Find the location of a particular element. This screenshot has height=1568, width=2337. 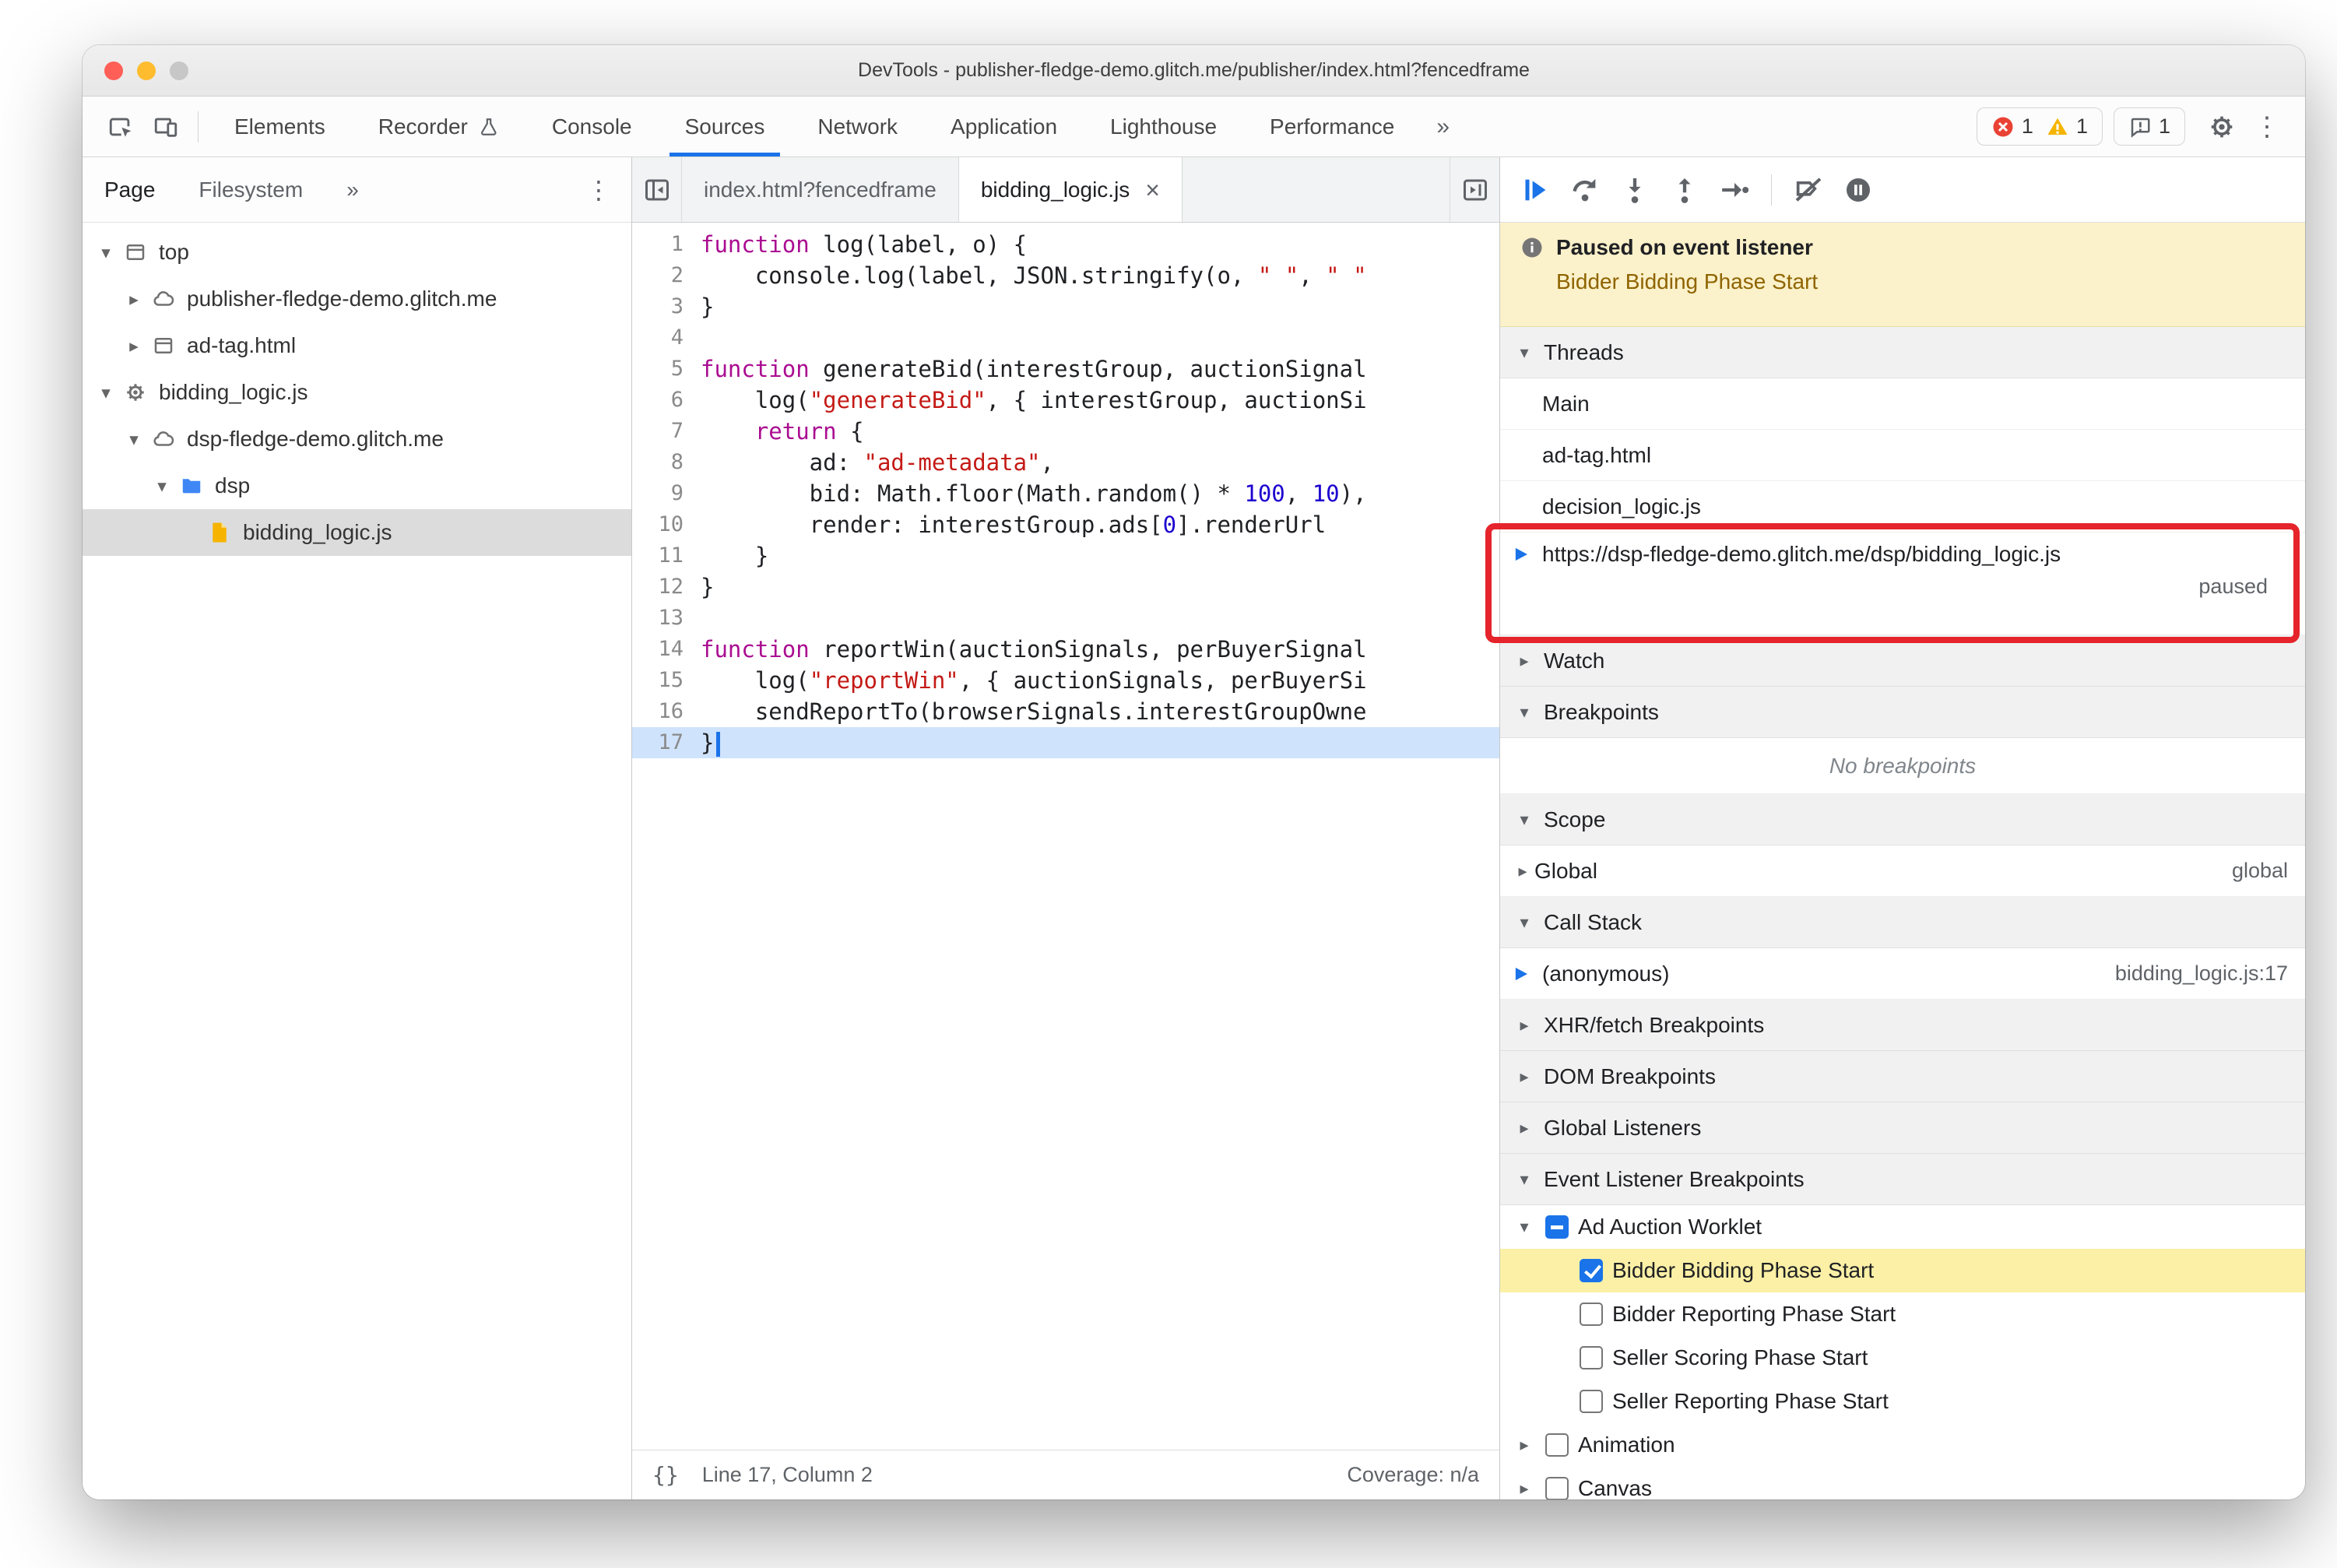

tree-item-dsp-fledge-demo-glitch-me: ▾ dsp-fledge-demo.glitch.me is located at coordinates (357, 439).